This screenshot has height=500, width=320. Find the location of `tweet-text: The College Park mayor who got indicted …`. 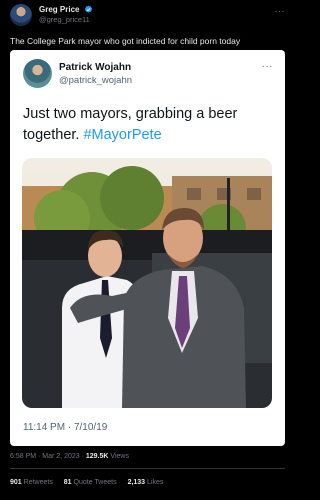

tweet-text: The College Park mayor who got indicted … is located at coordinates (125, 41).